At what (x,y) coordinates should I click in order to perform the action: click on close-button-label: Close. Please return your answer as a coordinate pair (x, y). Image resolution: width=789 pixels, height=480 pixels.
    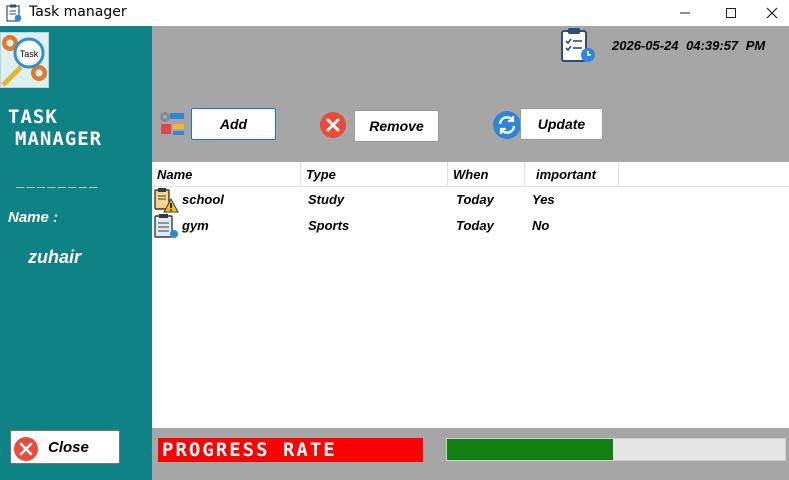
    Looking at the image, I should click on (68, 447).